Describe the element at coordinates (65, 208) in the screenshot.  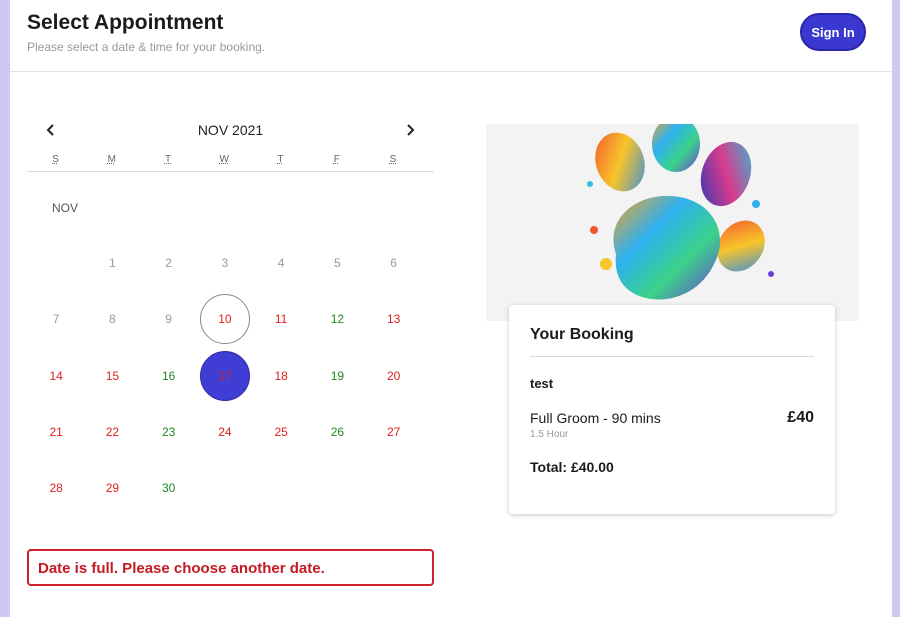
I see `calendar-month-label: NOV` at that location.